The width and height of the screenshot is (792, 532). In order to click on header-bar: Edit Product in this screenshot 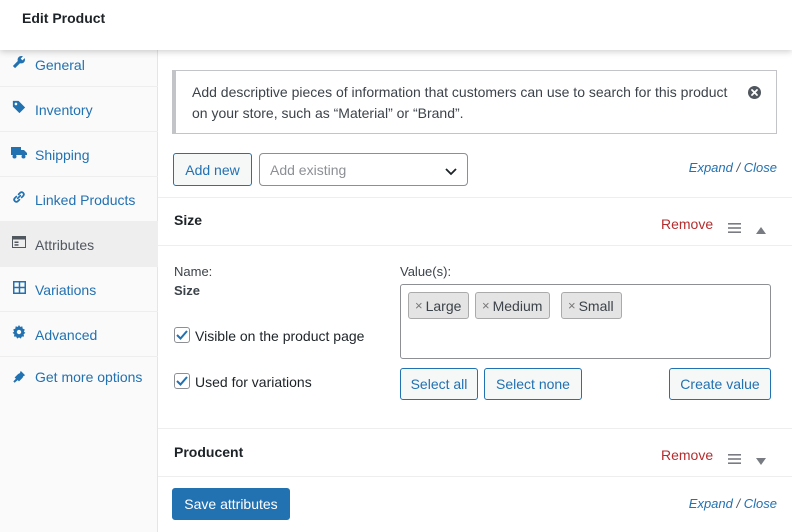, I will do `click(396, 25)`.